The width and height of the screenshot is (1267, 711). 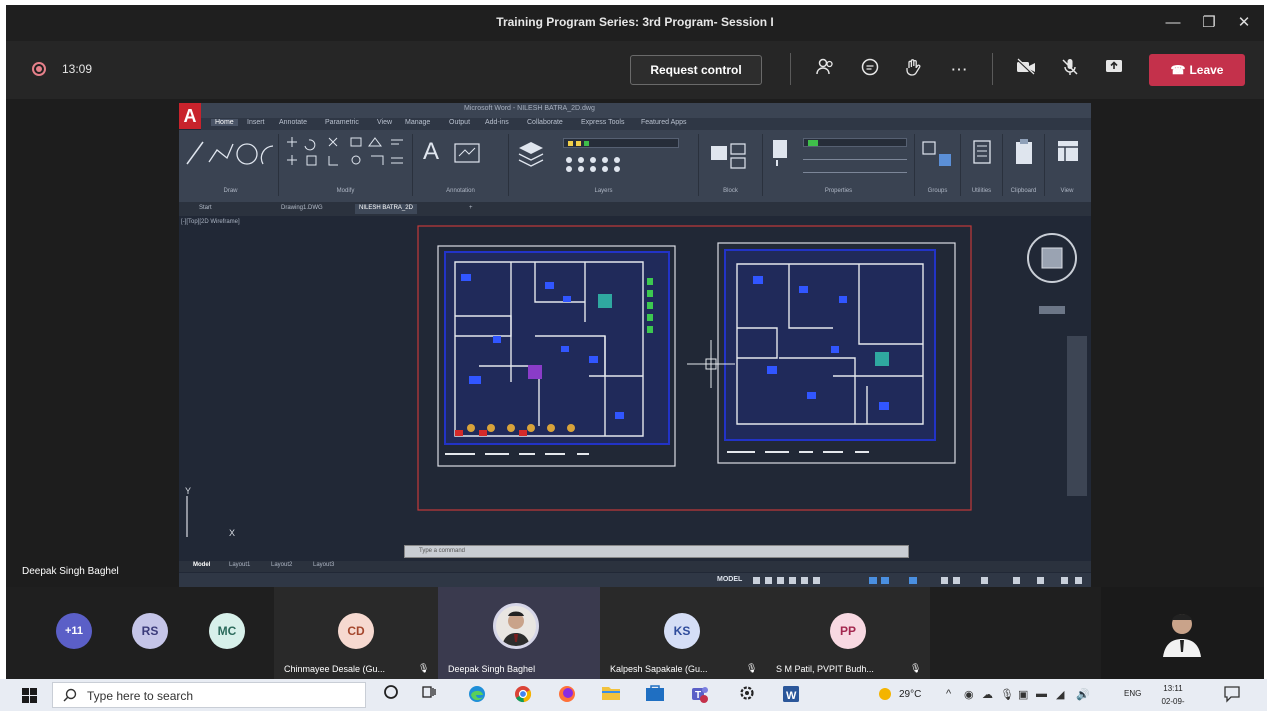 I want to click on task-view-icon, so click(x=429, y=695).